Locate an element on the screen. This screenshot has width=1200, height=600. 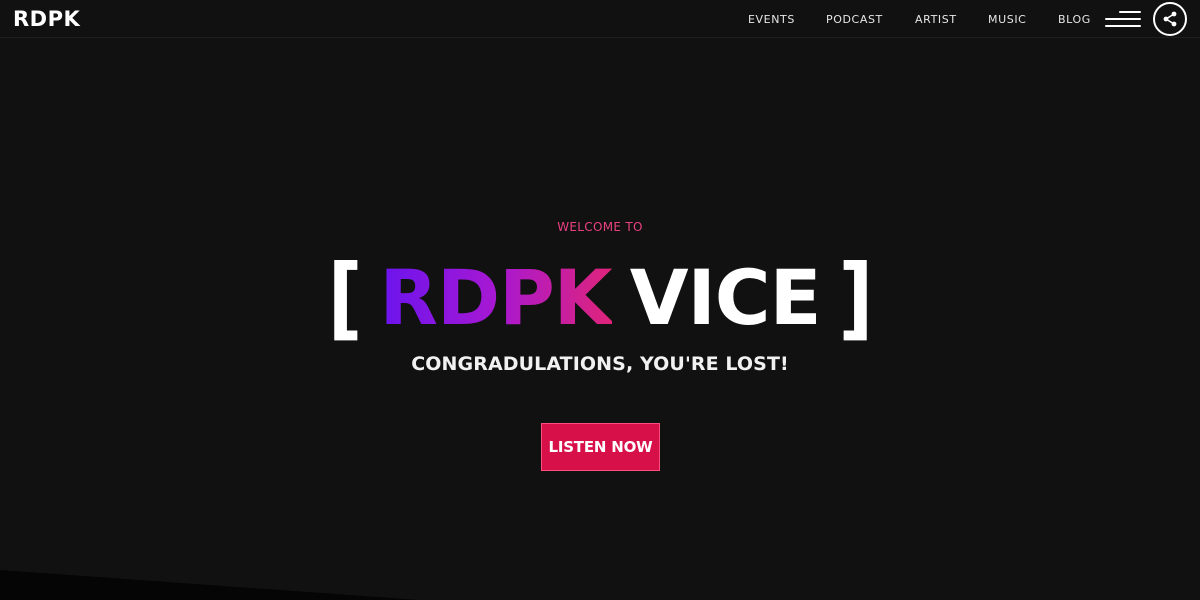
title-bracket-close: ] is located at coordinates (856, 297).